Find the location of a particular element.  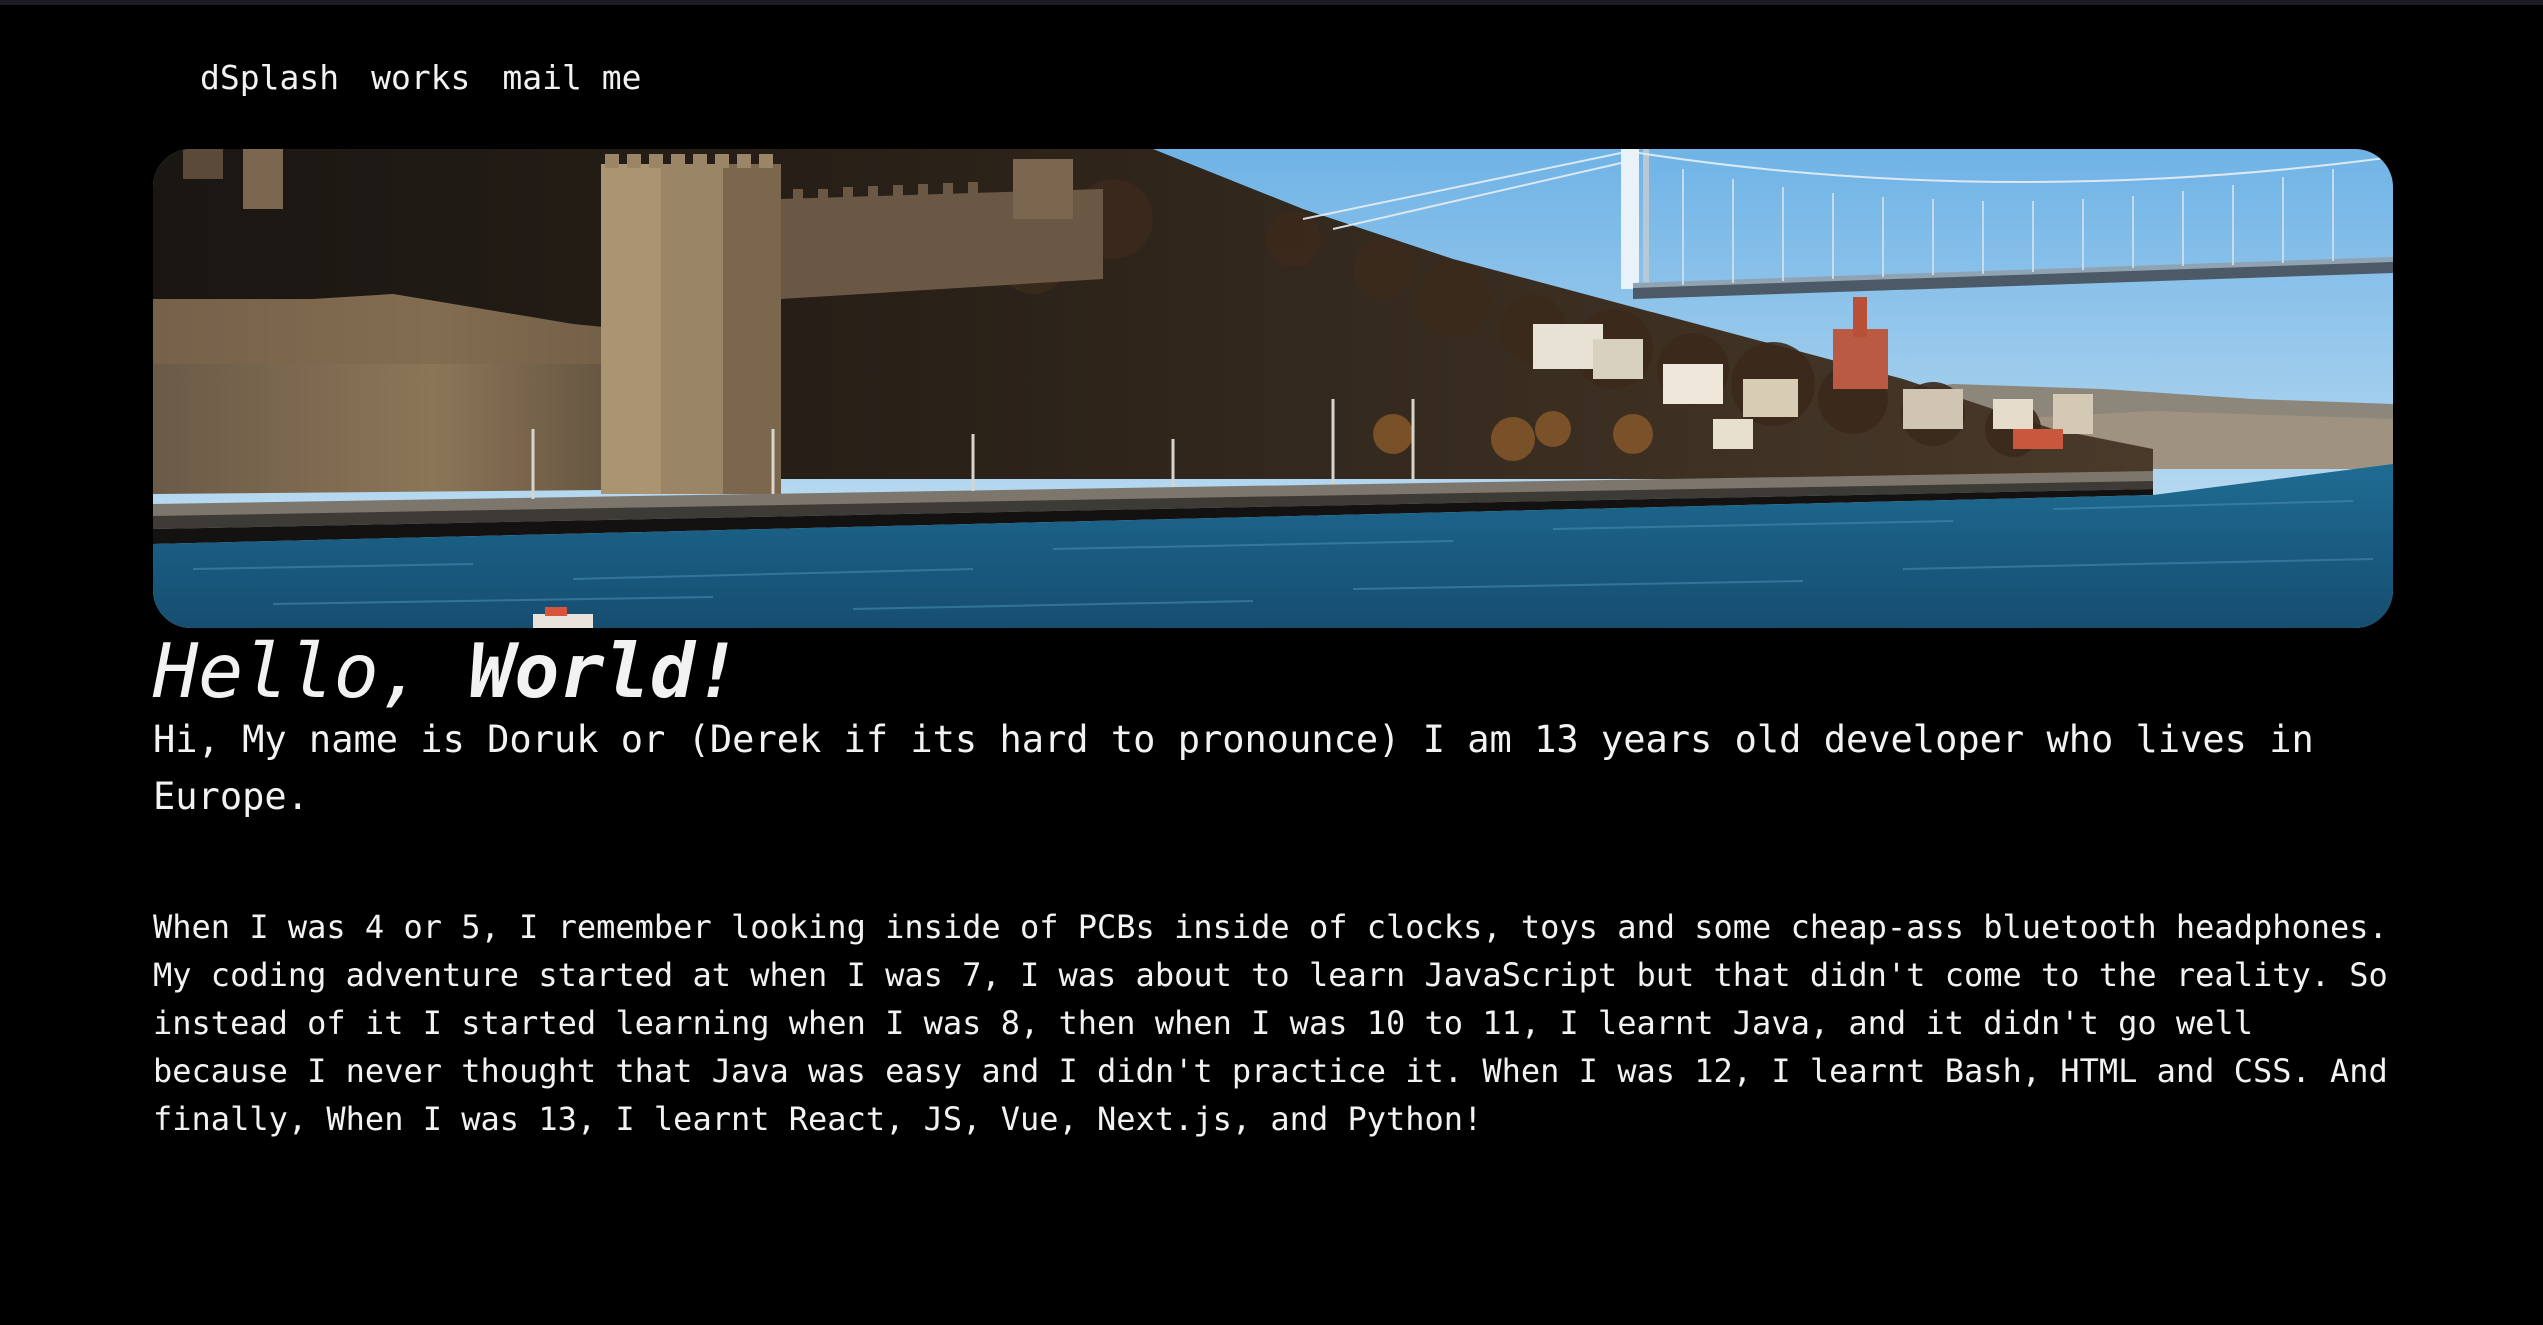

top-border is located at coordinates (1271, 2).